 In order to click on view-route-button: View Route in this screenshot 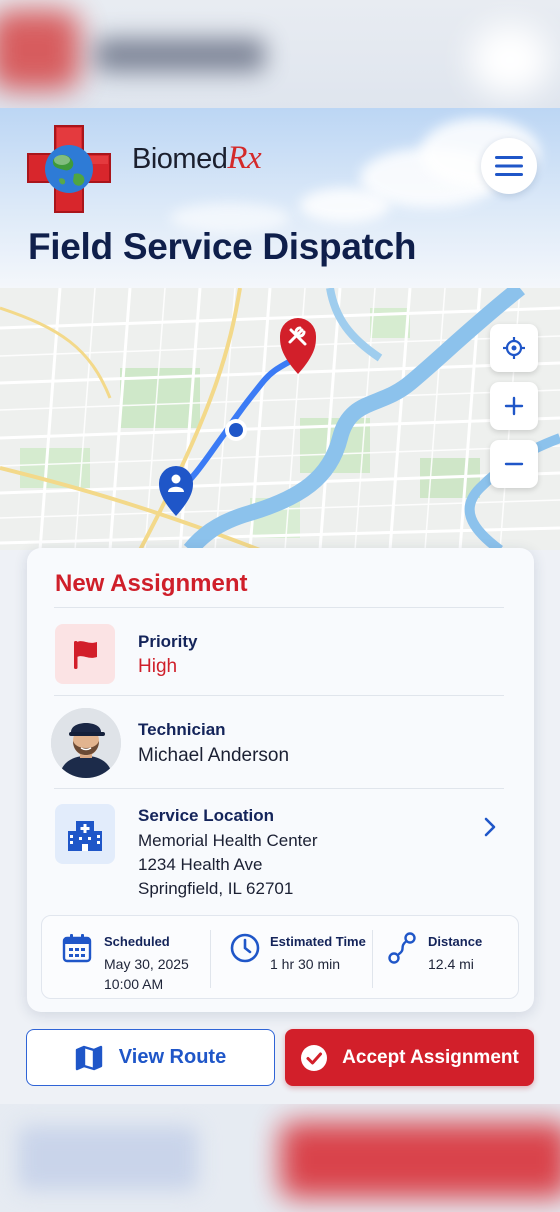, I will do `click(150, 1057)`.